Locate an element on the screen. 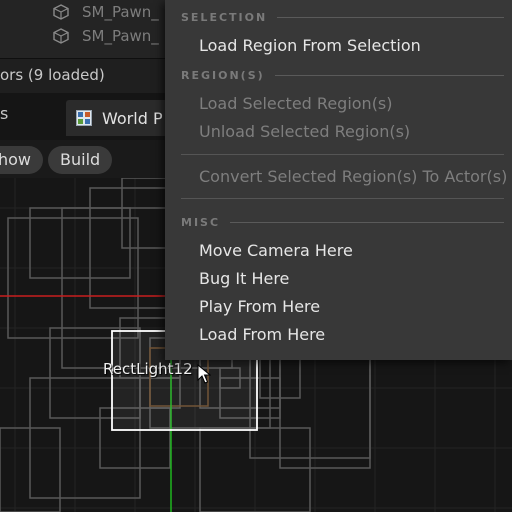 This screenshot has width=512, height=512. menu-item-load-region-from-selection: Load Region From Selection is located at coordinates (310, 46).